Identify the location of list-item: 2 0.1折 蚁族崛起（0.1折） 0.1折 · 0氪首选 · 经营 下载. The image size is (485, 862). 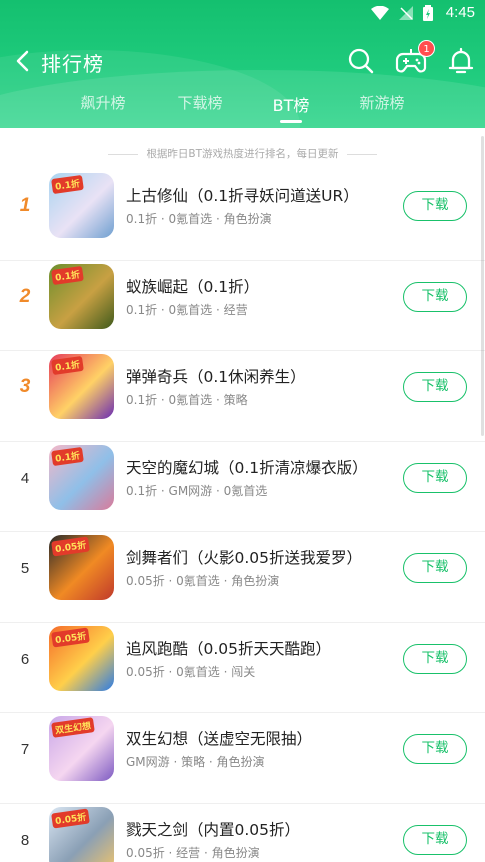
(242, 306).